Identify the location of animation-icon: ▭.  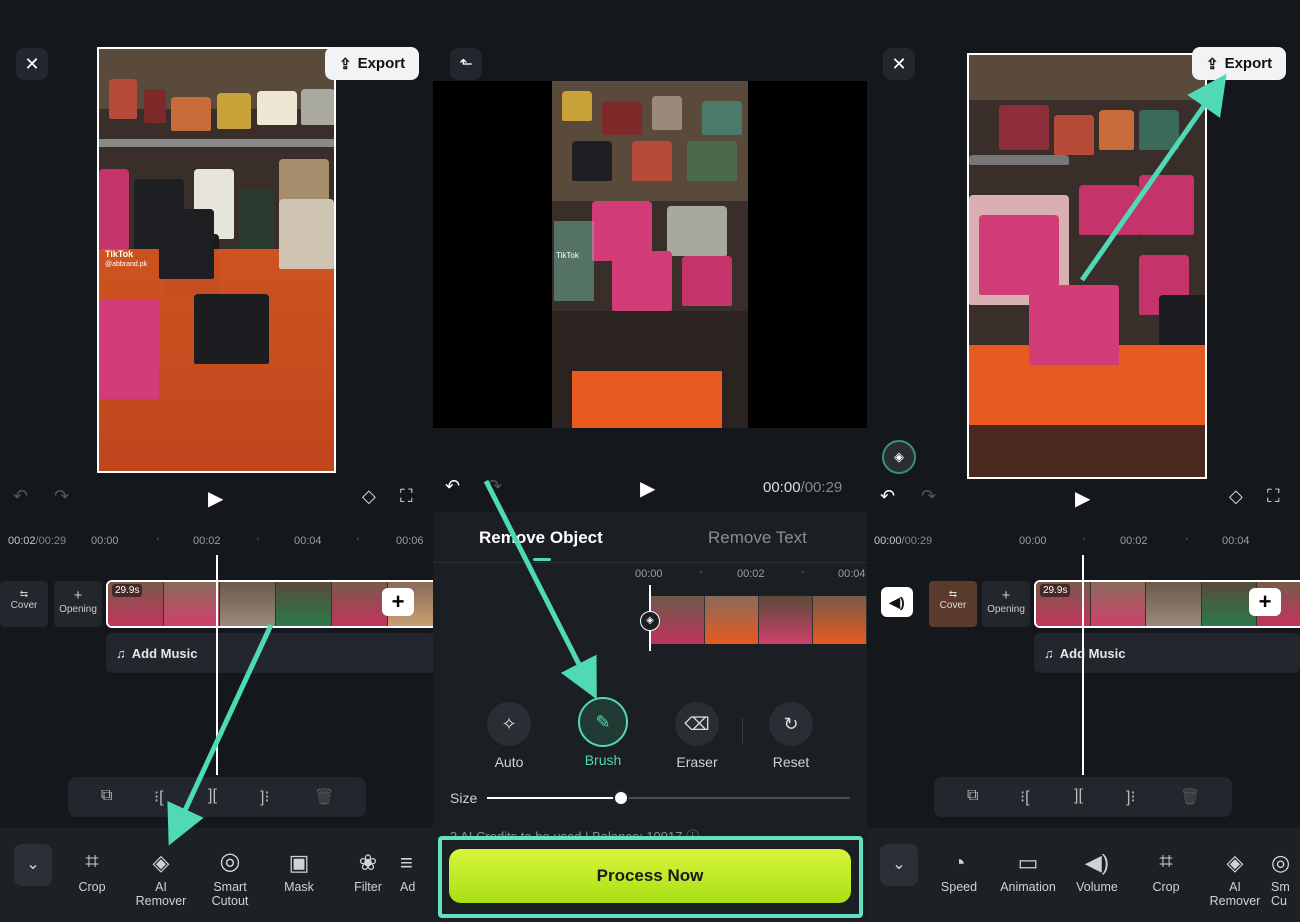
(1028, 862).